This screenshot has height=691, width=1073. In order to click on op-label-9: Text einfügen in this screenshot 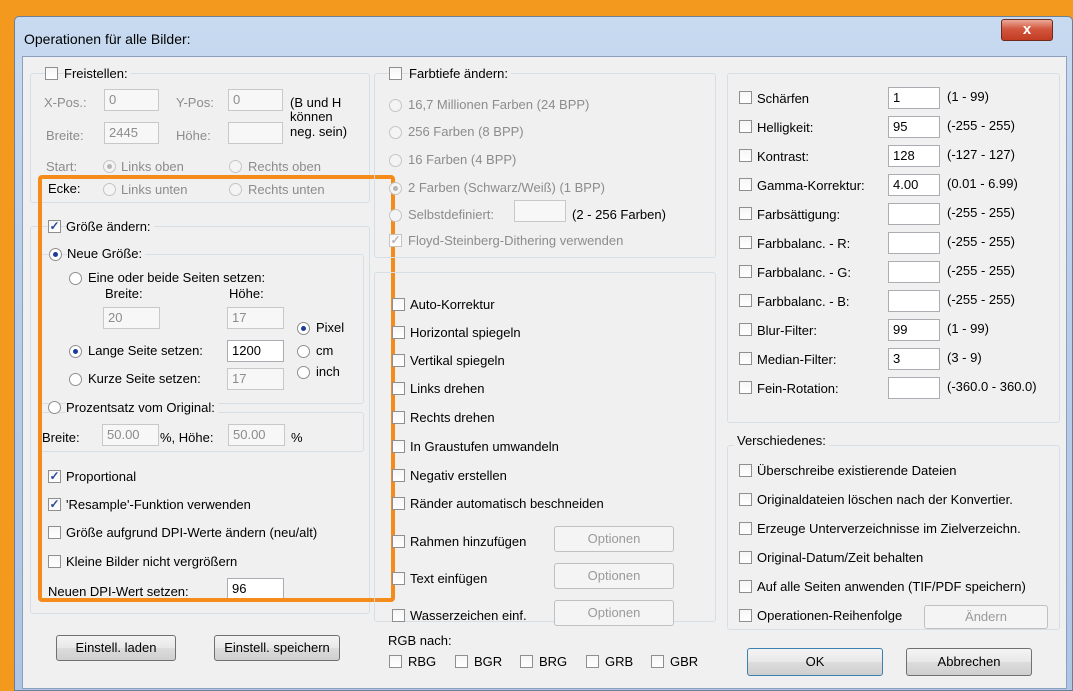, I will do `click(449, 578)`.